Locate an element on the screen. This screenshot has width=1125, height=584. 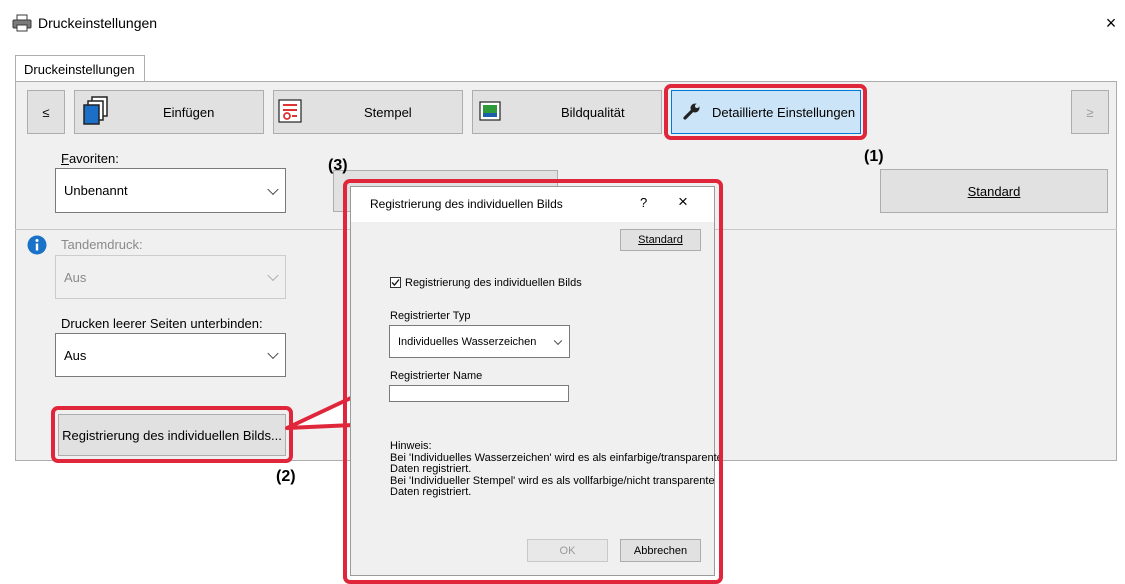
printer-icon is located at coordinates (22, 24).